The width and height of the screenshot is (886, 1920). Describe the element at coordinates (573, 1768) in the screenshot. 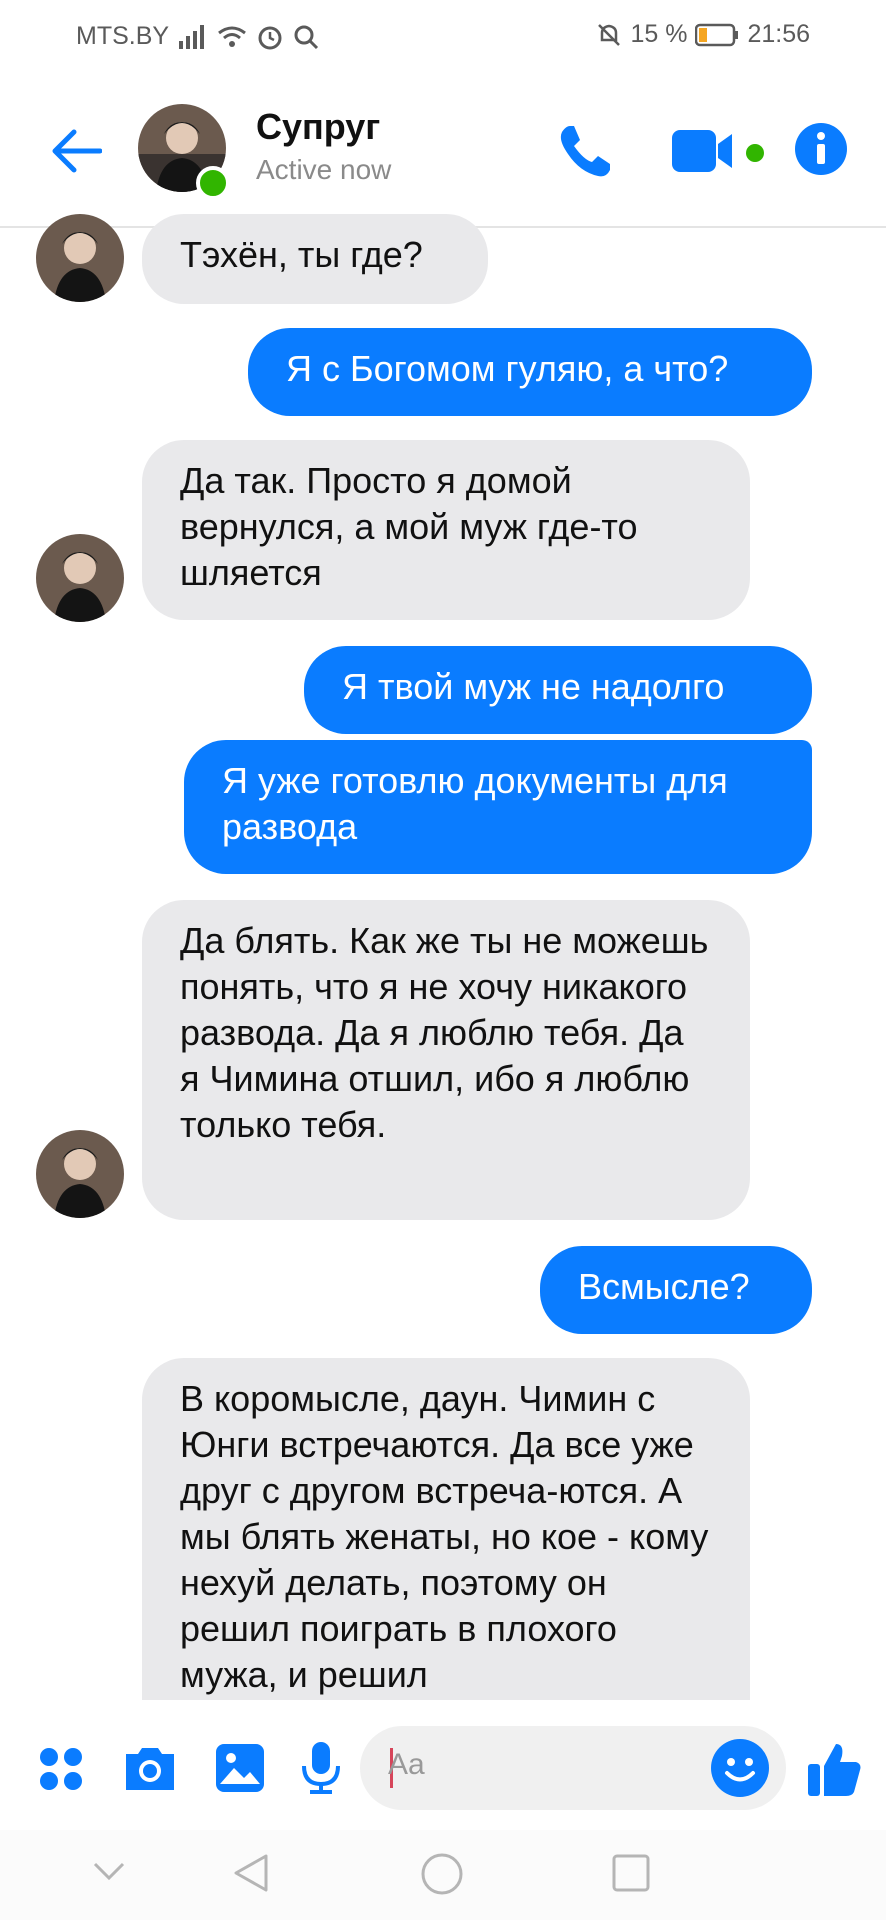

I see `message-input: Aa` at that location.